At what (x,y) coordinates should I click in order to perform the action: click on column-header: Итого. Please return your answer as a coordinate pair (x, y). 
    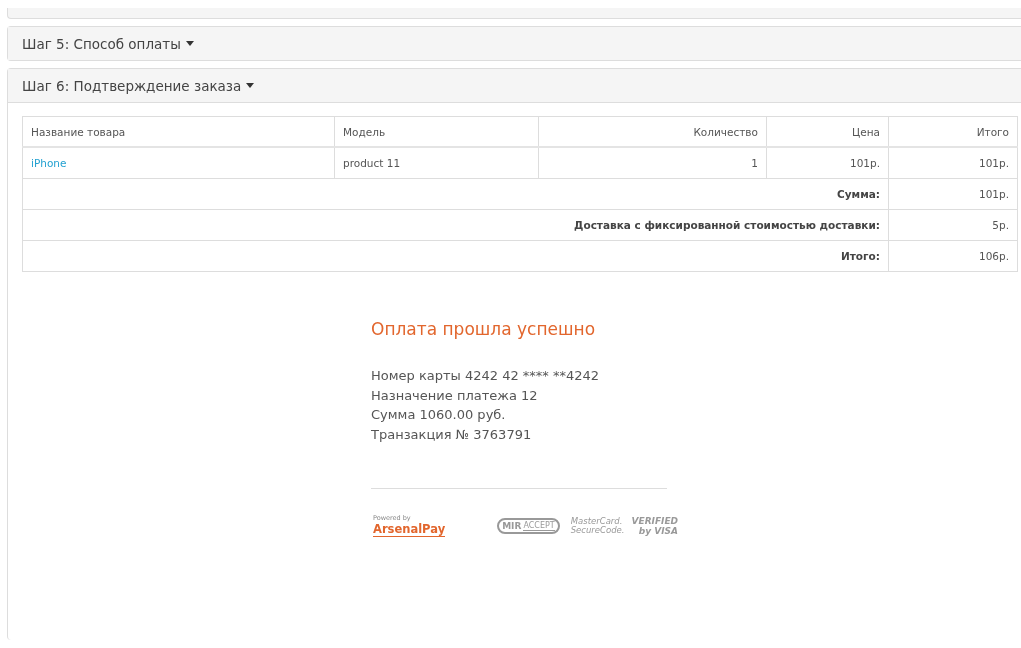
    Looking at the image, I should click on (953, 131).